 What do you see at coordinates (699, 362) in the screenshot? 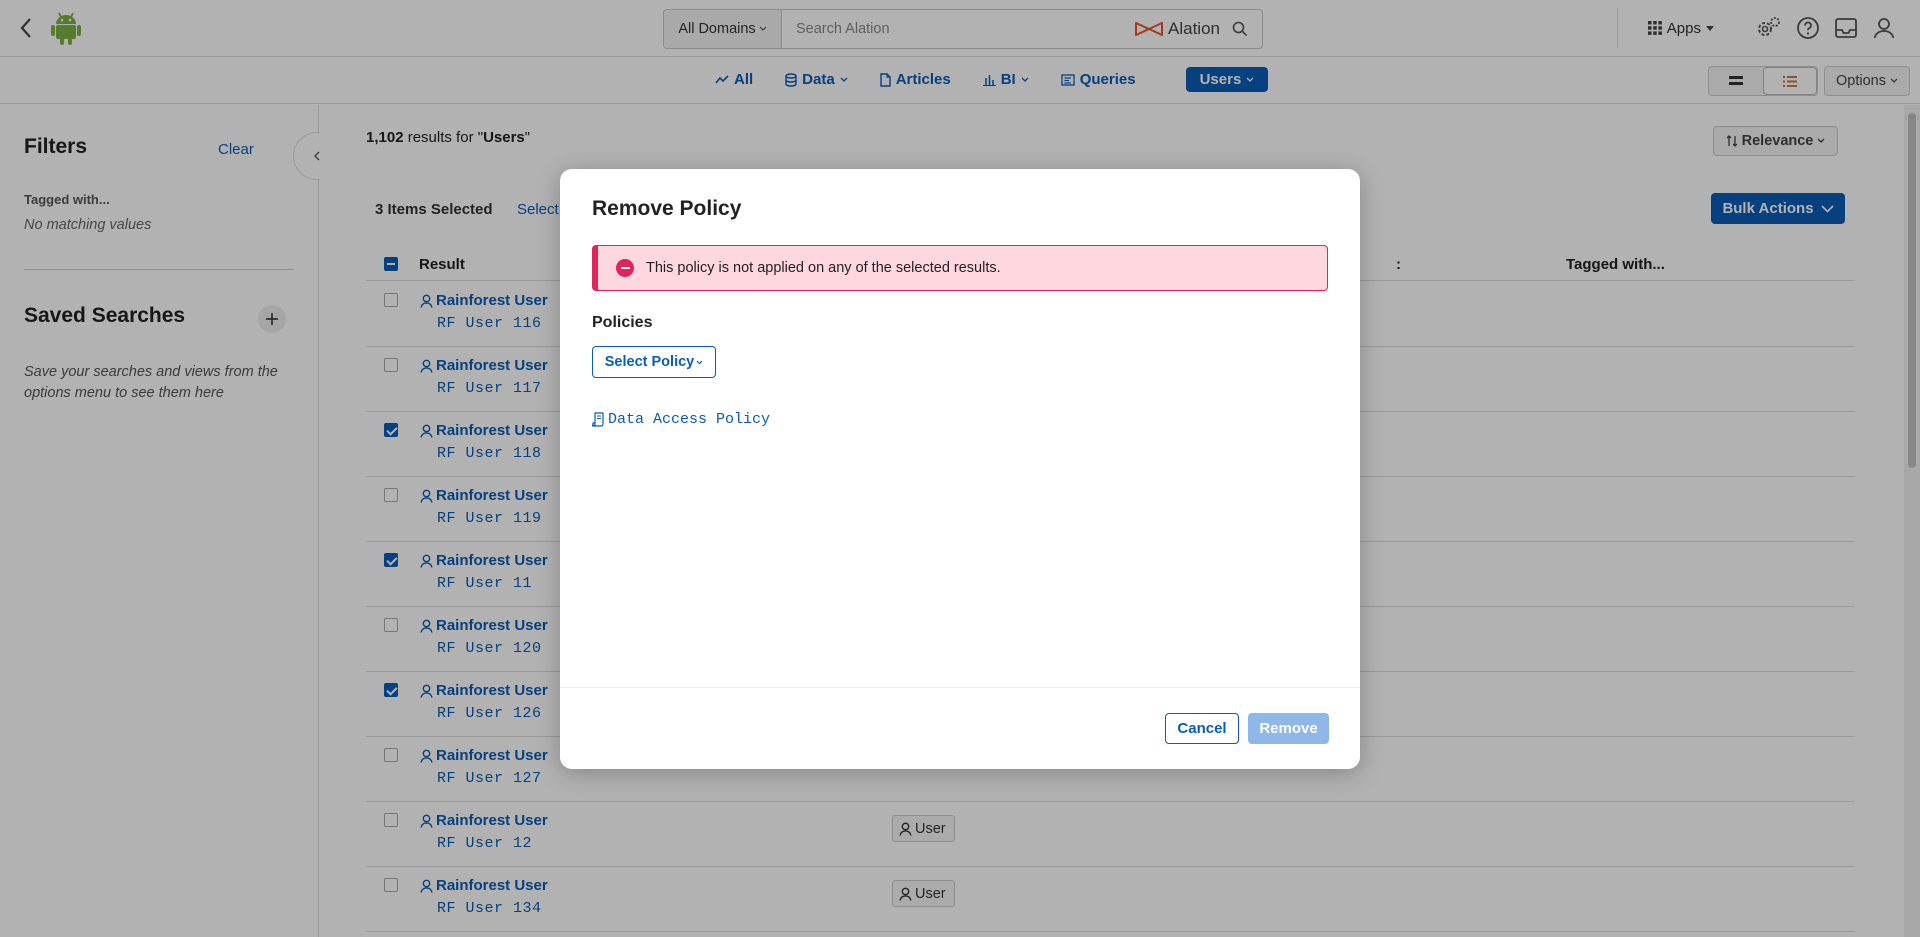
I see `chevron-down-icon` at bounding box center [699, 362].